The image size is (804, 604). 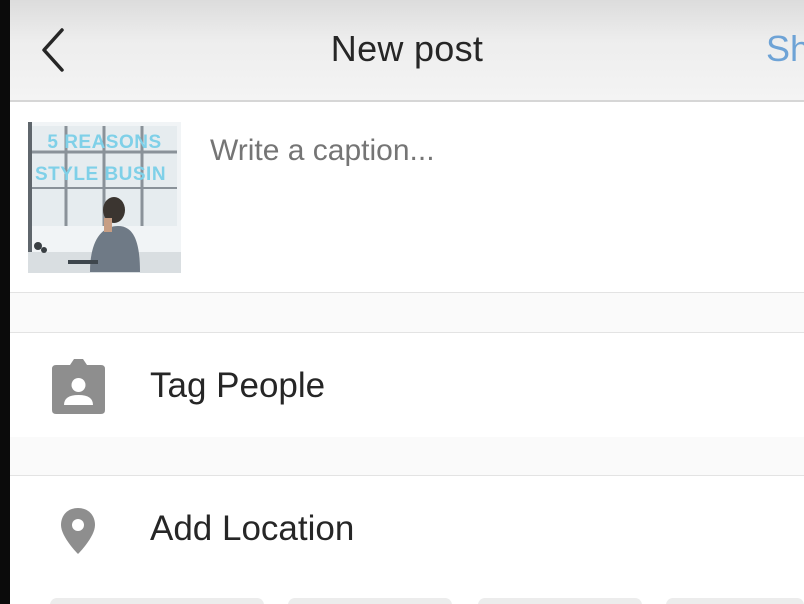 What do you see at coordinates (238, 385) in the screenshot?
I see `tag-people-label: Tag People` at bounding box center [238, 385].